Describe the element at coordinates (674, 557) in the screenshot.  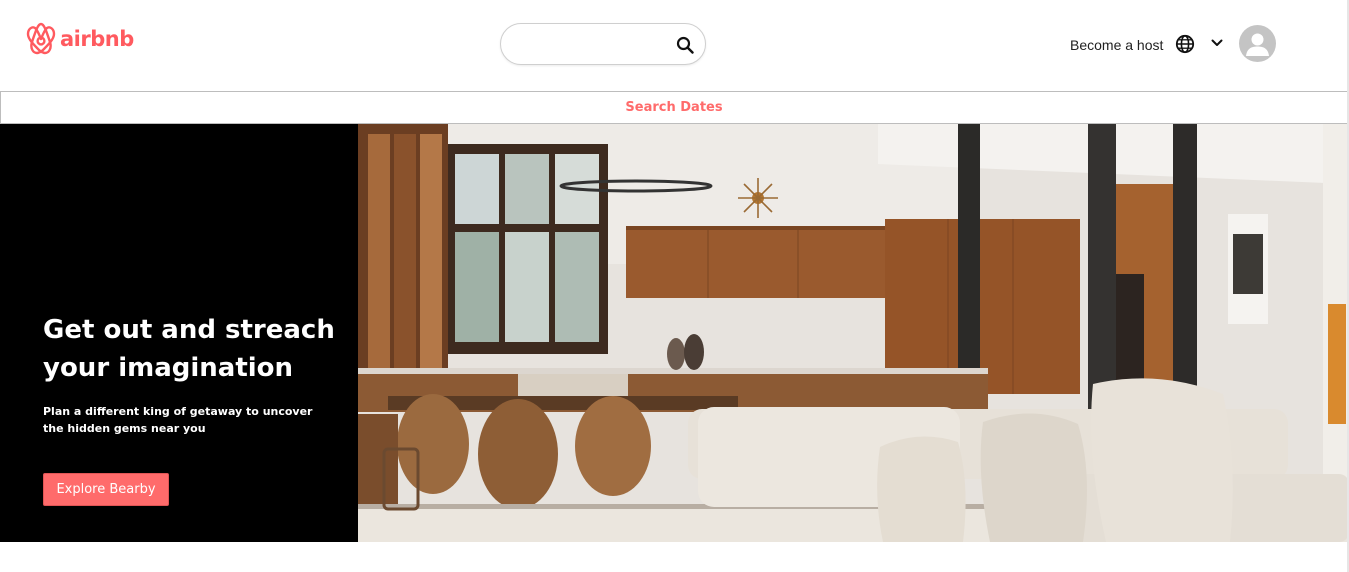
I see `page-bottom` at that location.